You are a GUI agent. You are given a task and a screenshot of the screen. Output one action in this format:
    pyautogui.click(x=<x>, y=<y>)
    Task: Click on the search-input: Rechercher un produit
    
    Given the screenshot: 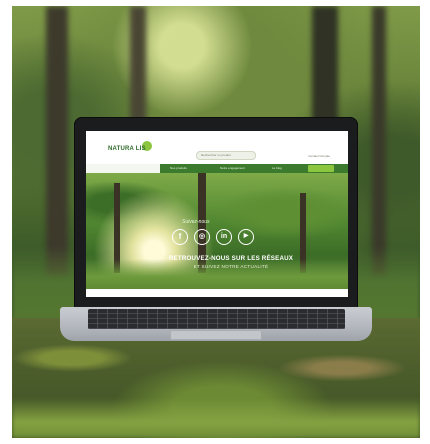 What is the action you would take?
    pyautogui.click(x=226, y=155)
    